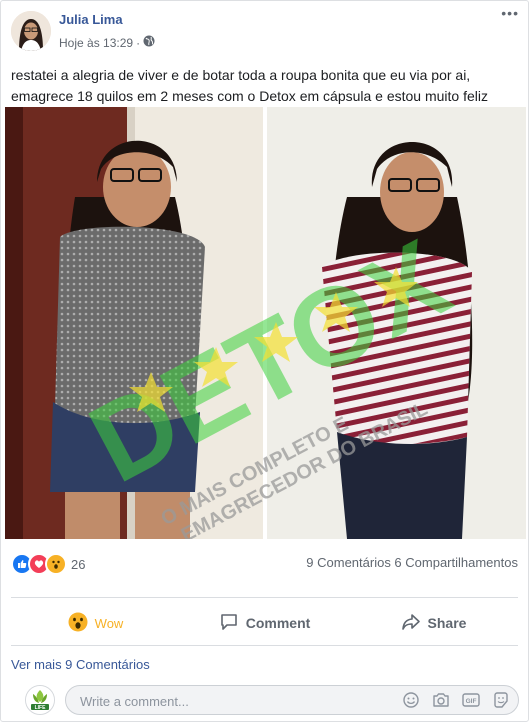 The image size is (529, 722). What do you see at coordinates (91, 19) in the screenshot?
I see `author-name: Julia Lima` at bounding box center [91, 19].